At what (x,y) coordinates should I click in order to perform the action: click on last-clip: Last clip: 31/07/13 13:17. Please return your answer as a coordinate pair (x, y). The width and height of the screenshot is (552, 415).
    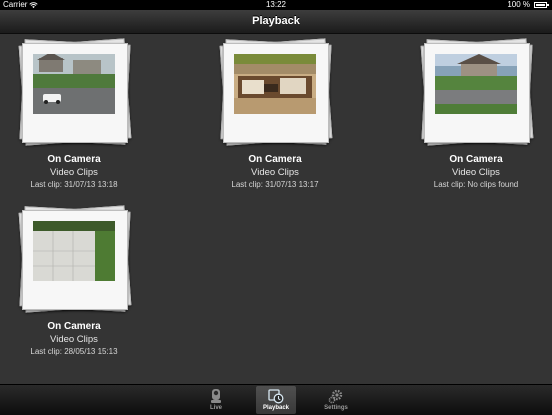
    Looking at the image, I should click on (275, 184).